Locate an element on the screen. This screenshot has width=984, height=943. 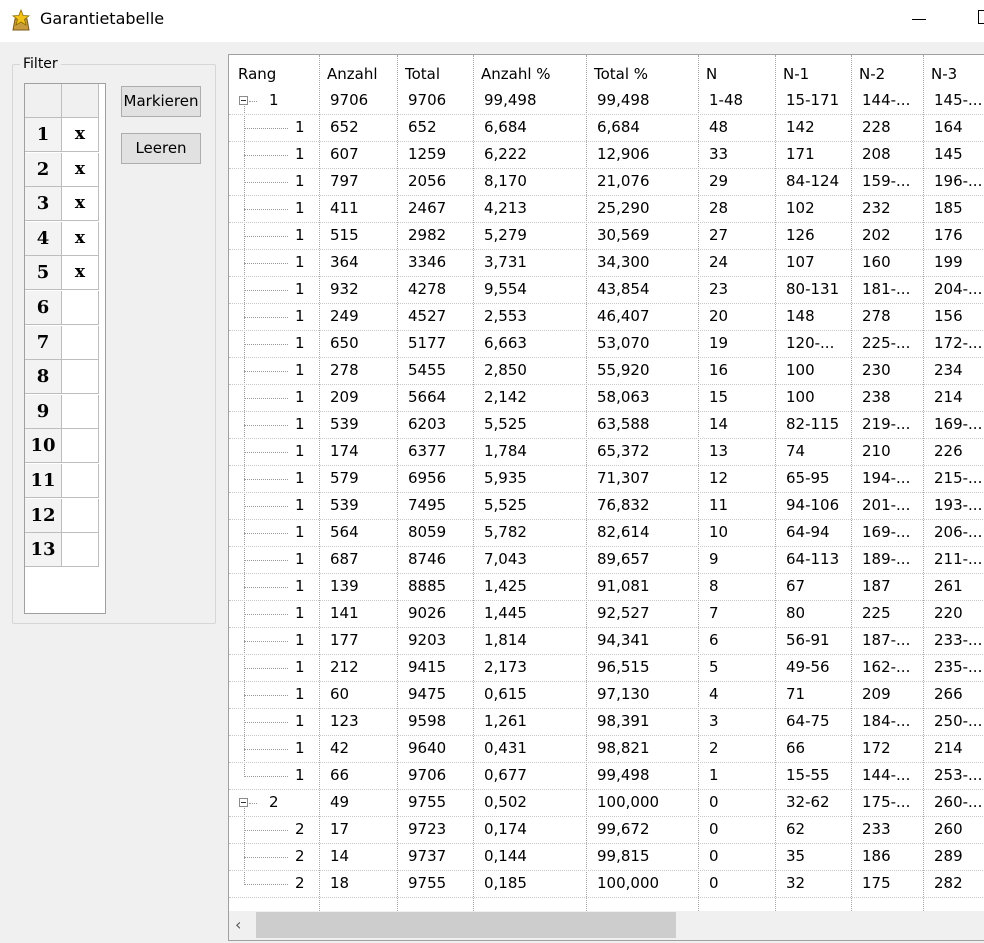
filter-row-number: 2 is located at coordinates (43, 169).